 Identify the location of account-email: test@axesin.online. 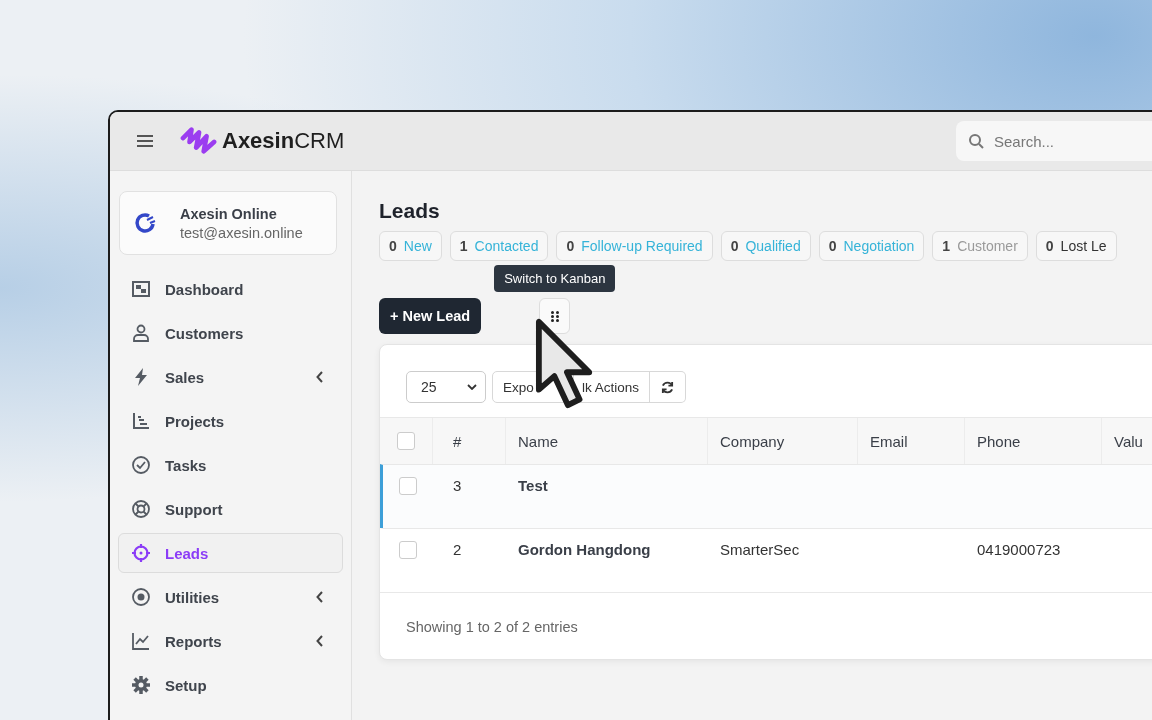
(241, 232).